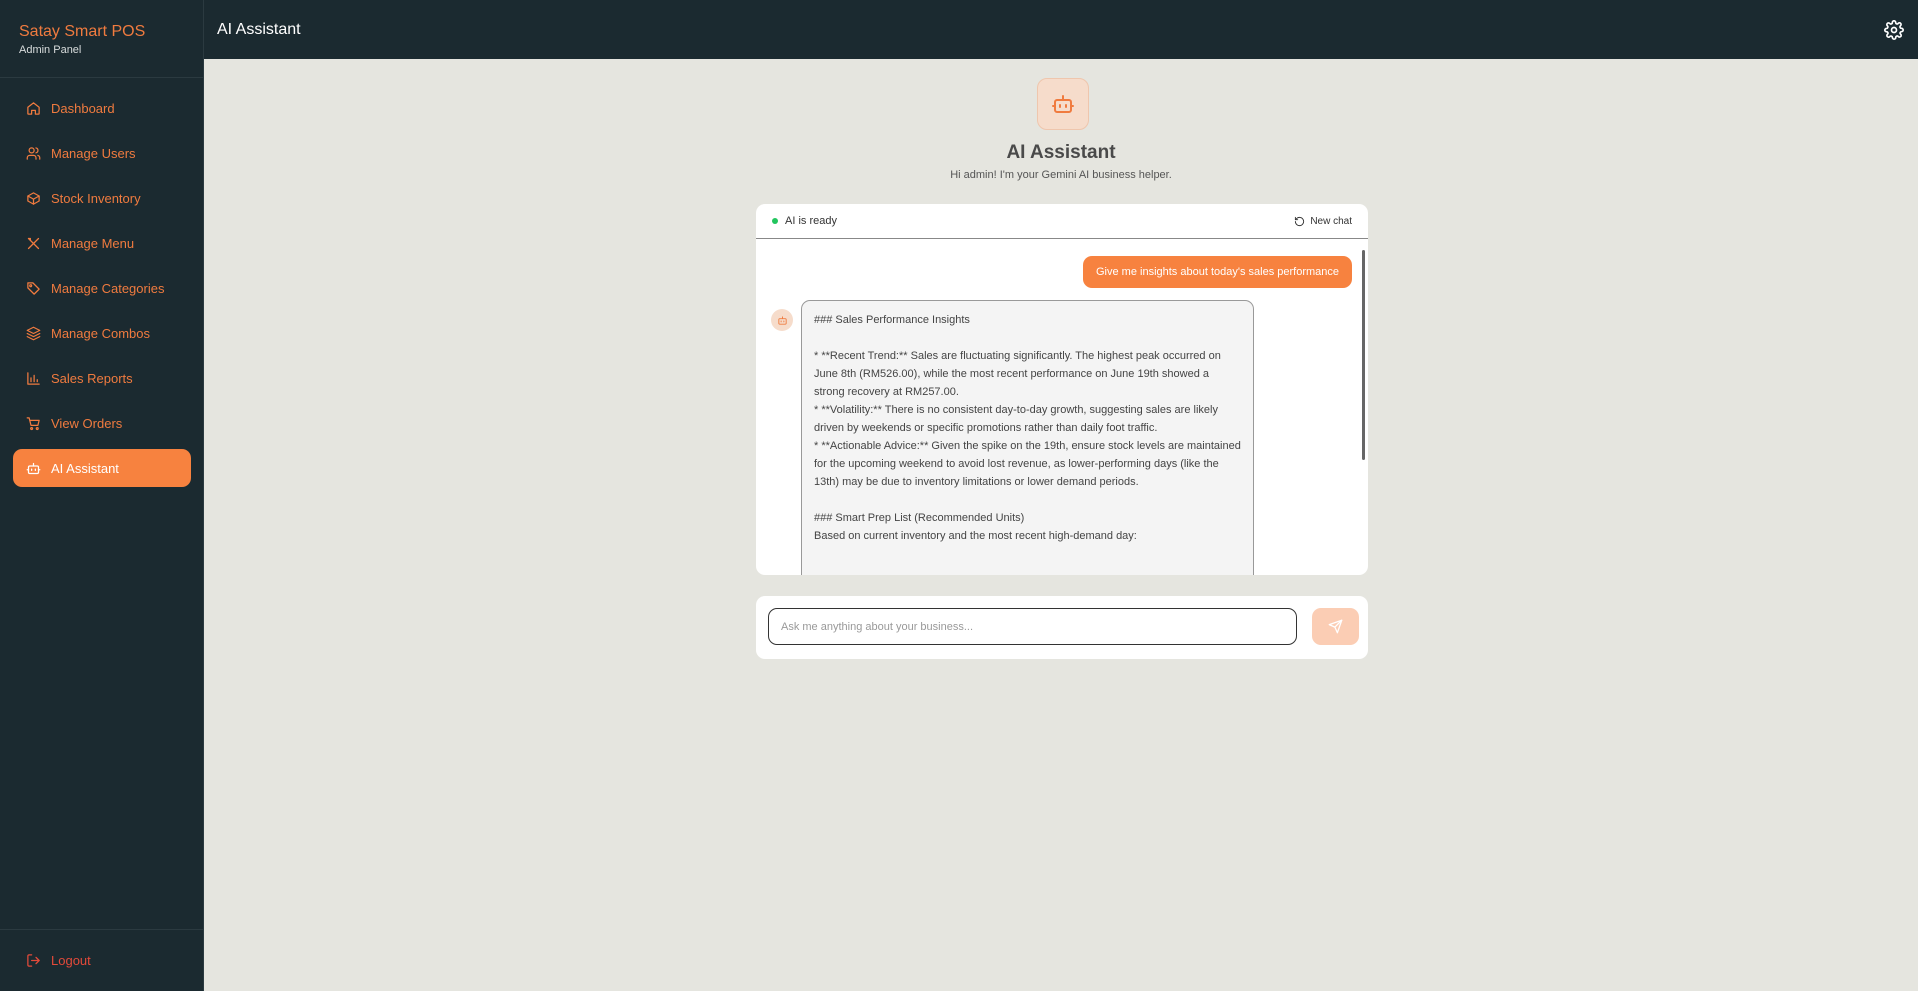 This screenshot has height=991, width=1918. Describe the element at coordinates (1061, 152) in the screenshot. I see `hero-title: AI Assistant` at that location.